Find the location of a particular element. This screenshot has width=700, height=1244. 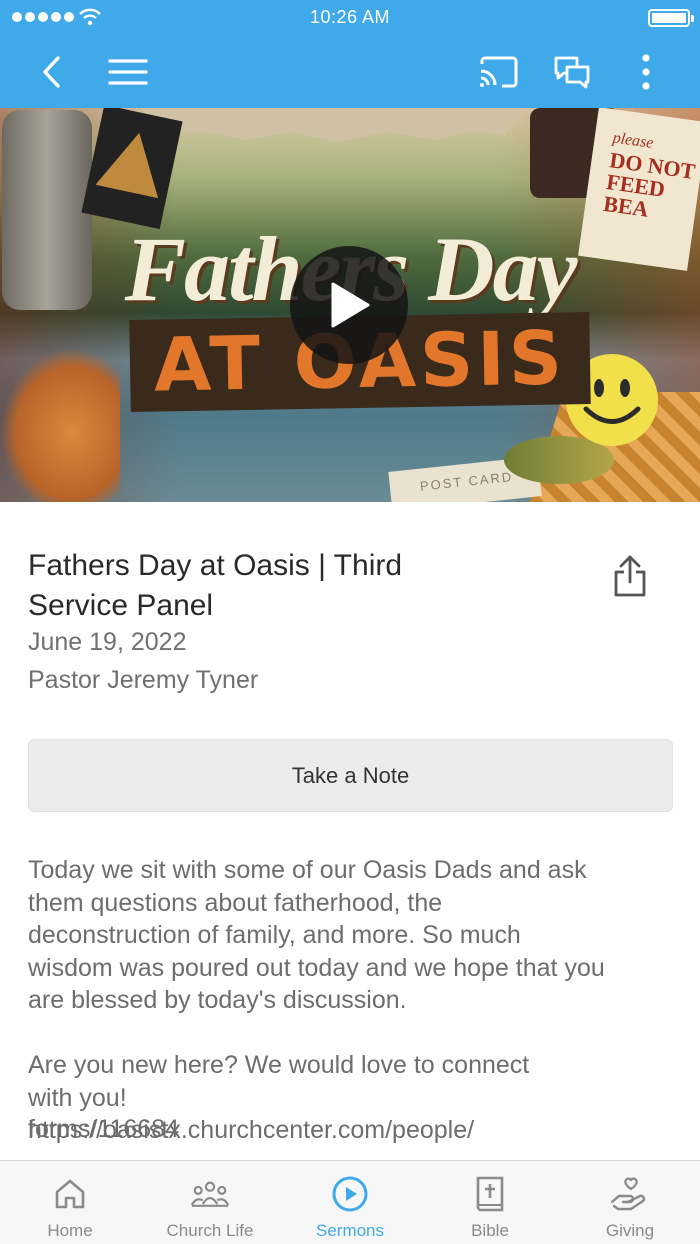

back-button is located at coordinates (52, 72).